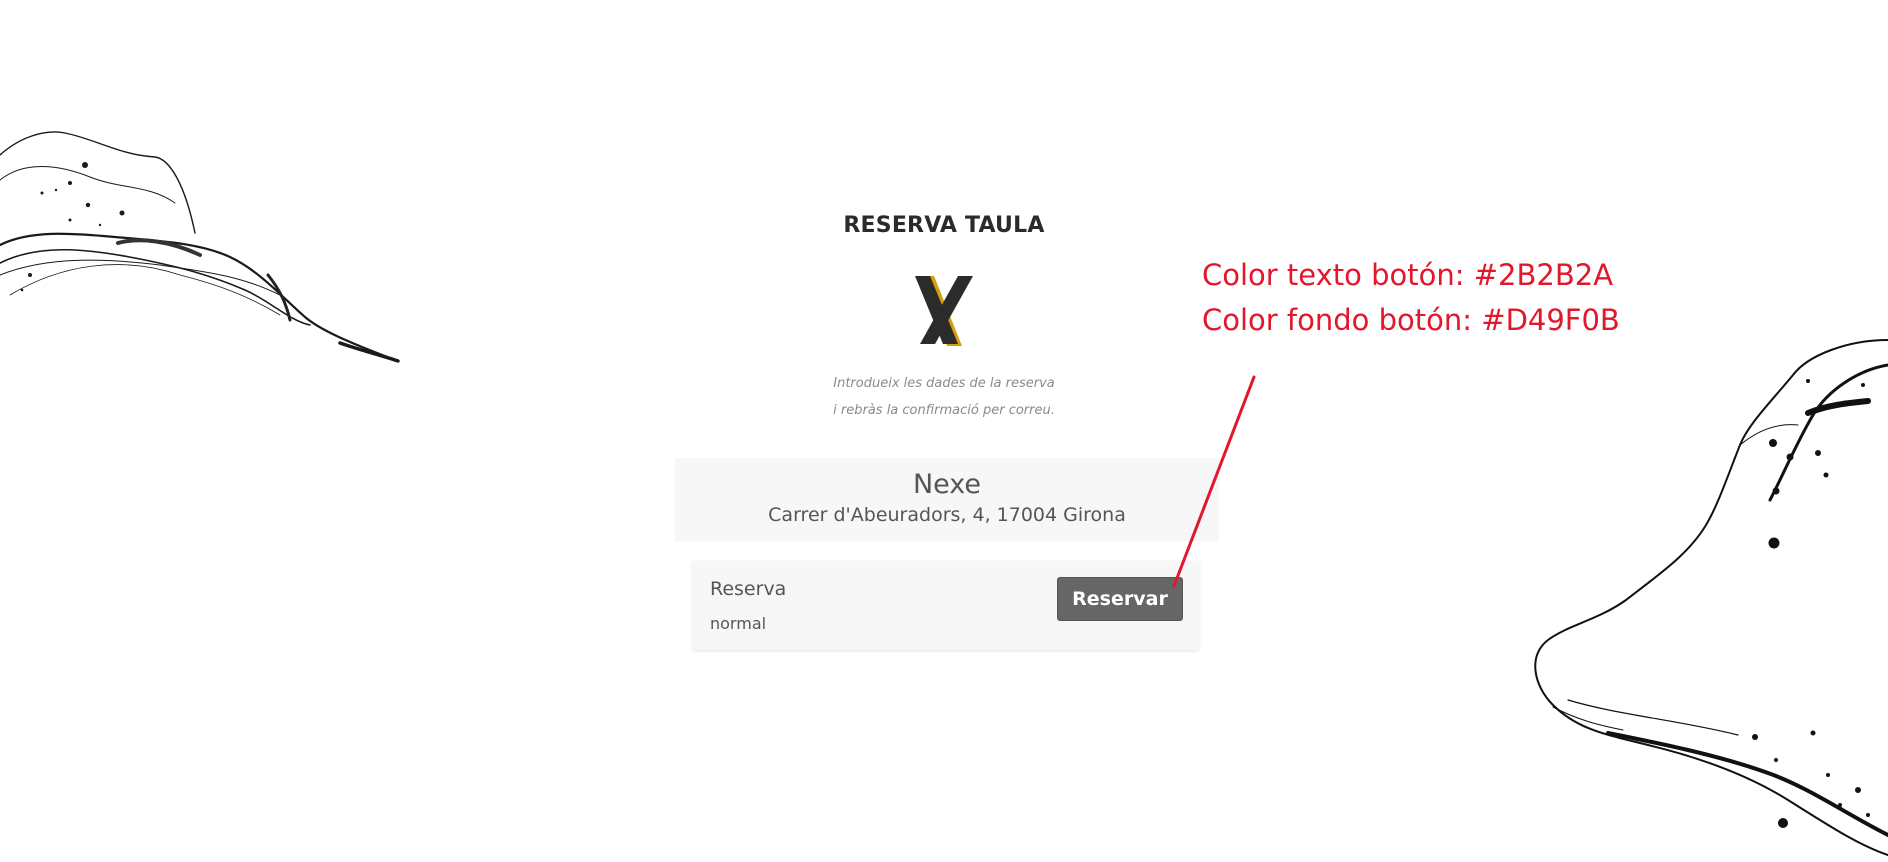 The height and width of the screenshot is (862, 1888). Describe the element at coordinates (947, 515) in the screenshot. I see `restaurant-address: Carrer d'Abeuradors, 4, 17004 Girona` at that location.